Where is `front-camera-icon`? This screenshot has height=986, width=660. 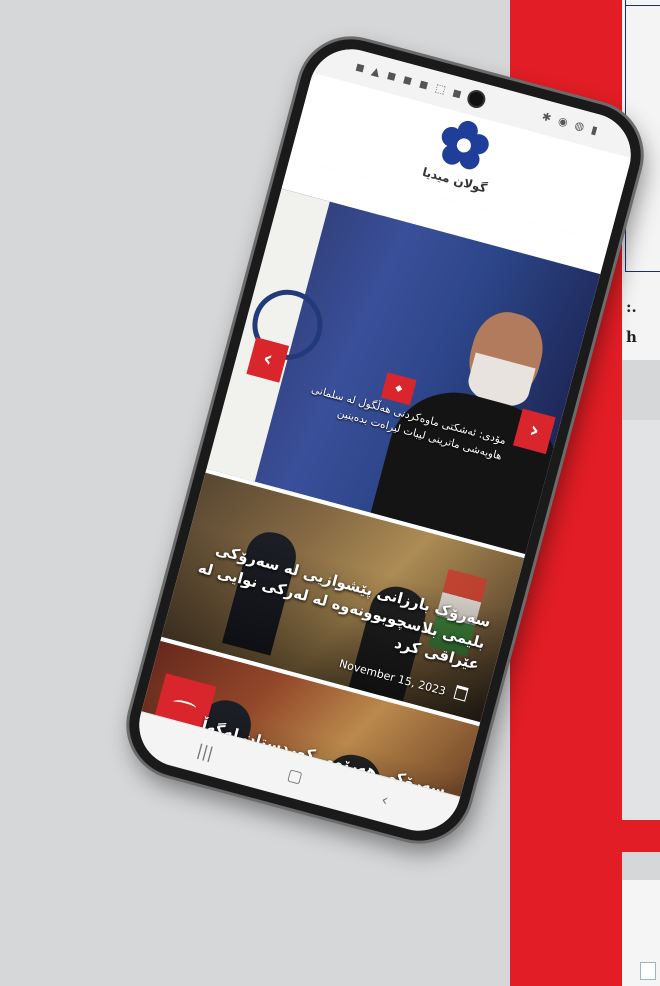 front-camera-icon is located at coordinates (476, 99).